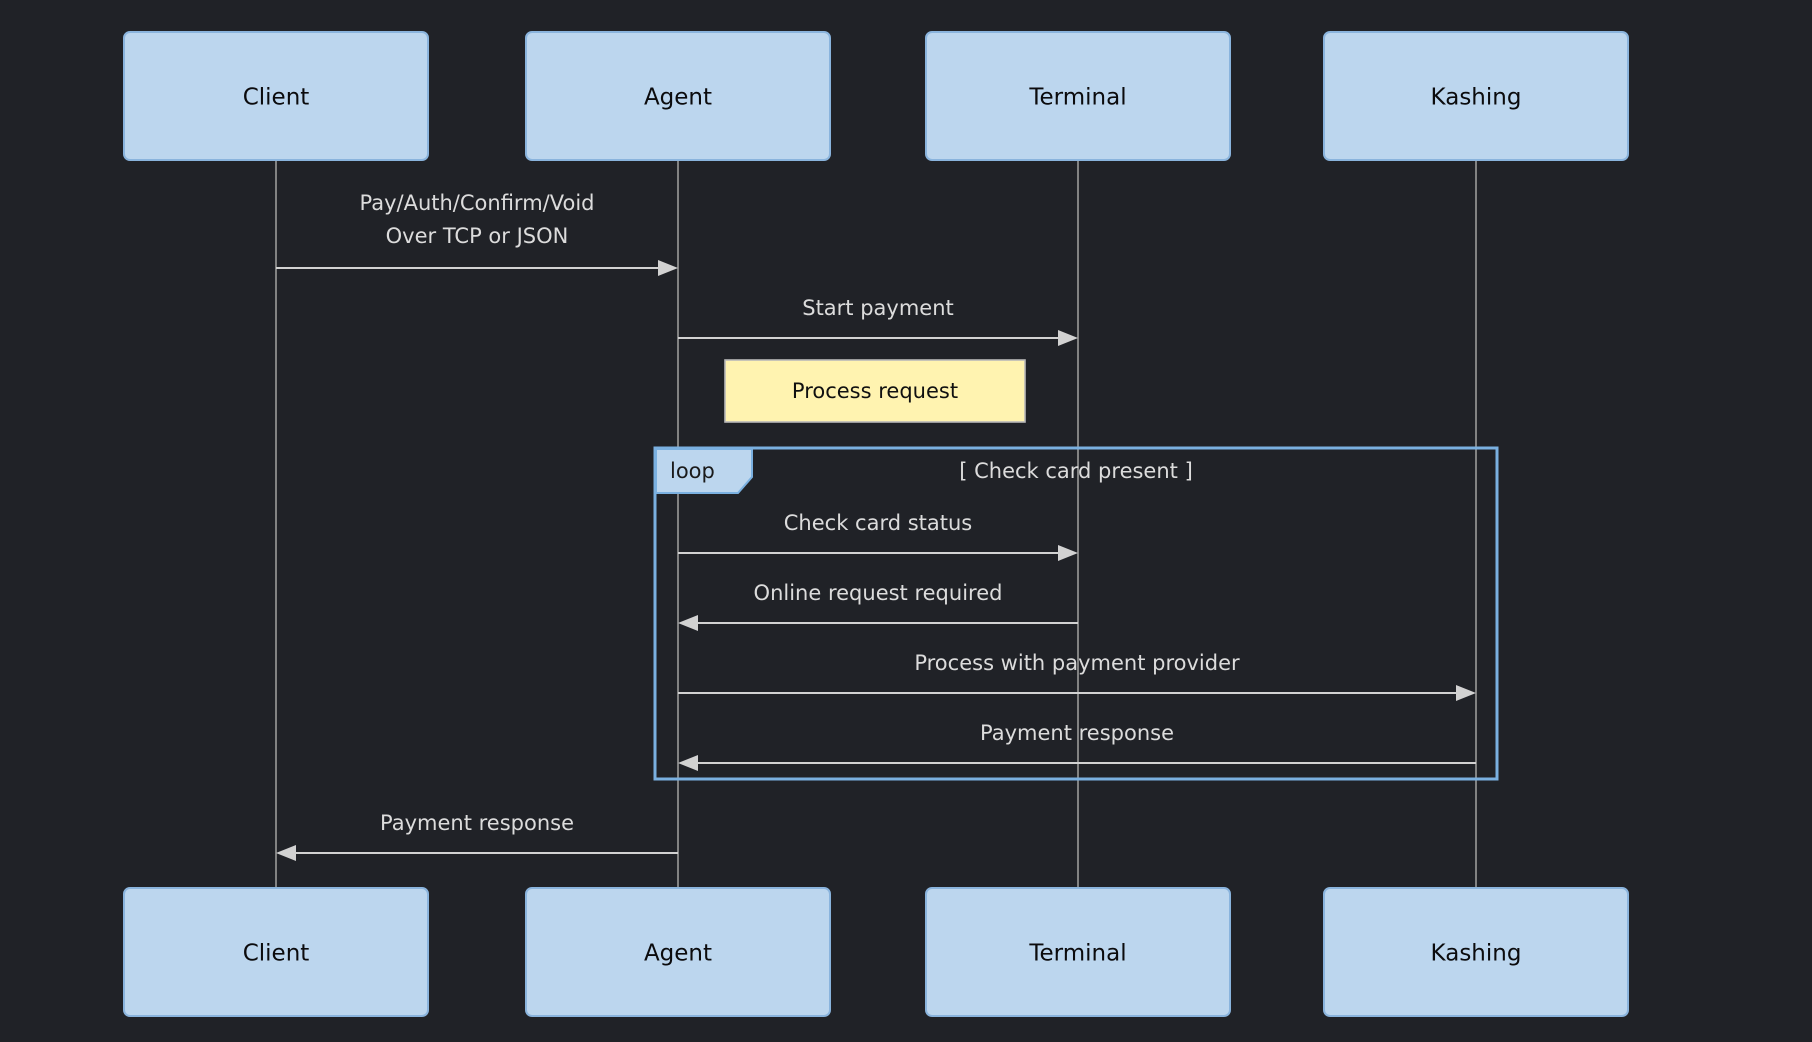  I want to click on message-pay-auth-confirm-void: Pay/Auth/Confirm/Void Over TCP or JSON, so click(477, 233).